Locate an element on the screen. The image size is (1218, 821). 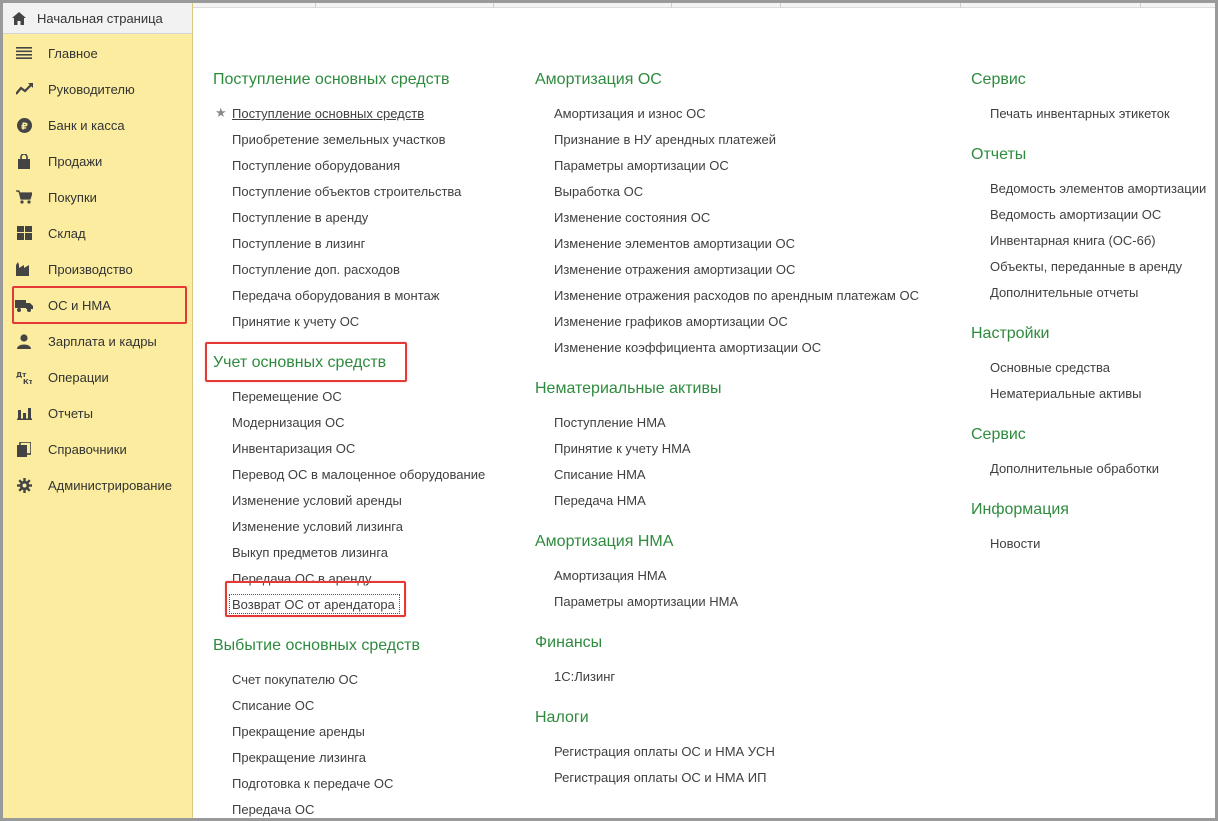
link-construction-receipt: Поступление объектов строительства is located at coordinates (346, 191).